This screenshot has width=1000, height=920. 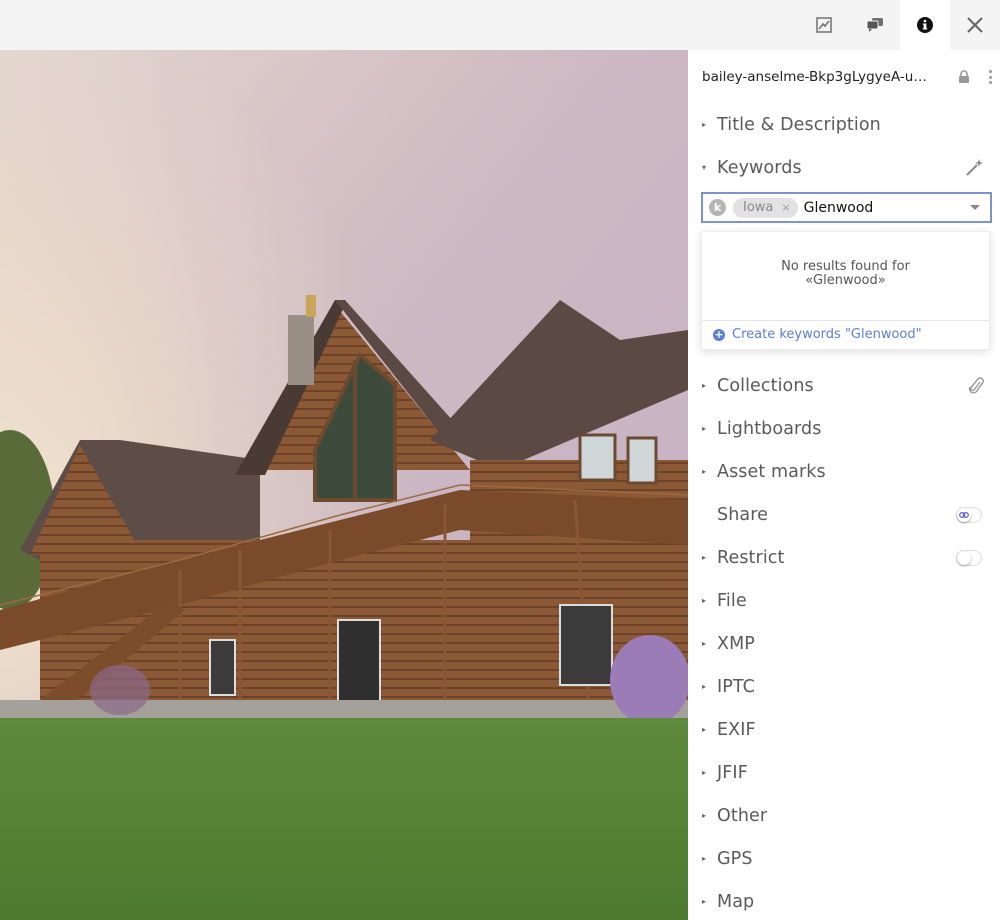 I want to click on section-file: ▸ File, so click(x=847, y=601).